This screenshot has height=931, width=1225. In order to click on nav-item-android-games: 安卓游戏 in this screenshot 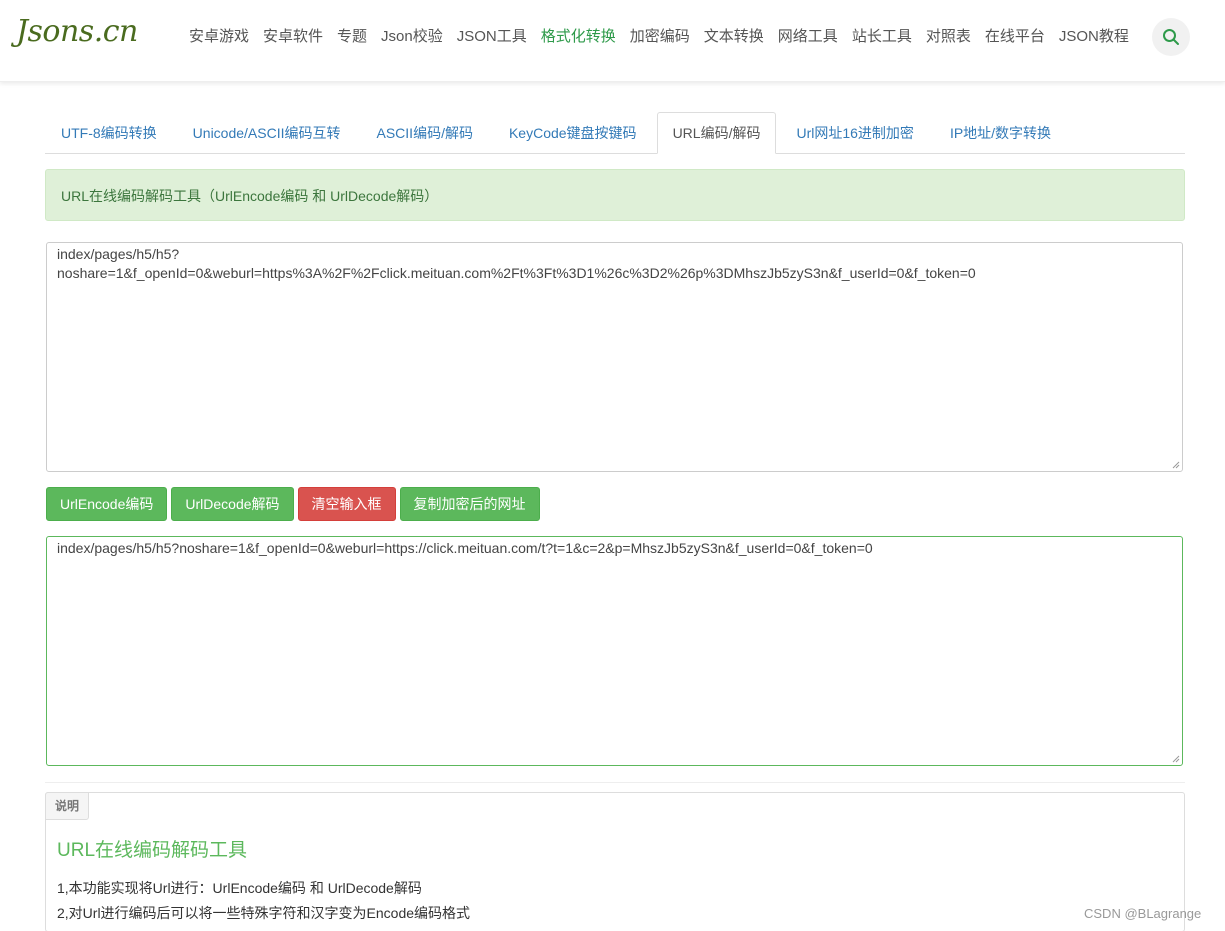, I will do `click(219, 37)`.